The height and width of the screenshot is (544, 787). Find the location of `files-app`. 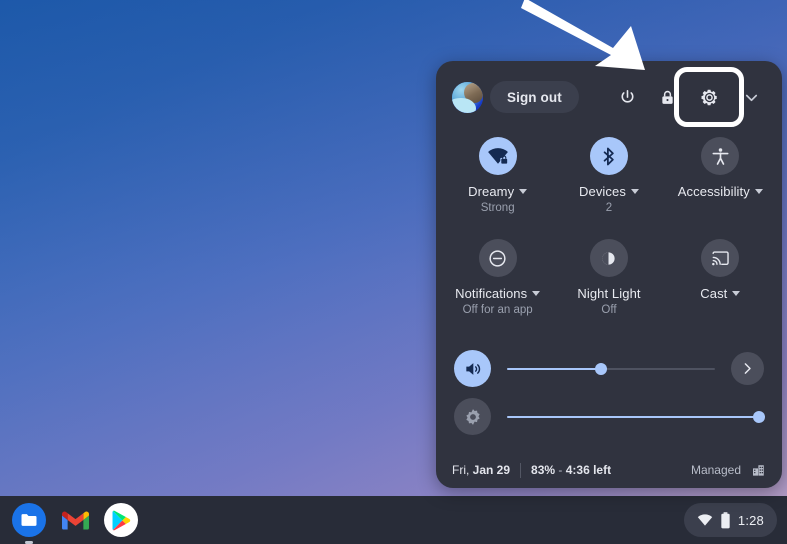

files-app is located at coordinates (29, 523).